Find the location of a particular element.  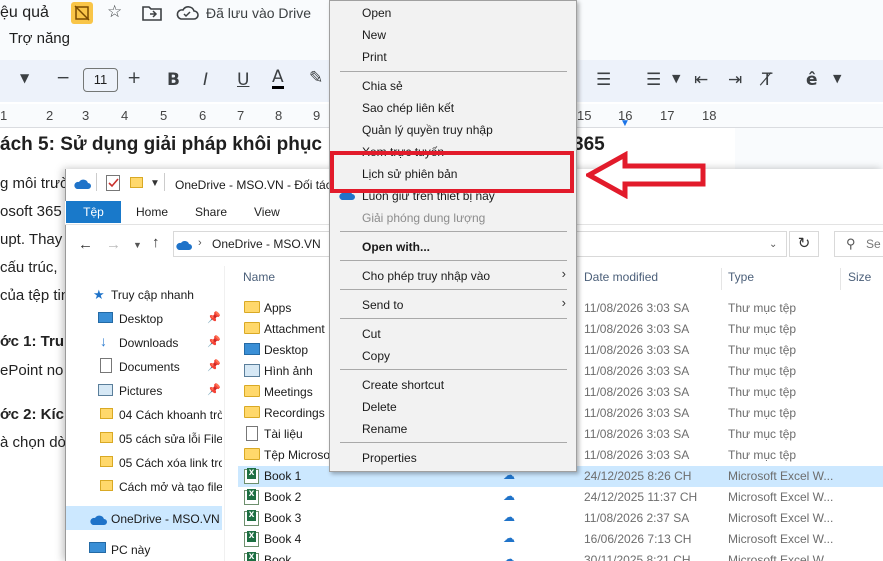

bold-icon: B is located at coordinates (173, 80).